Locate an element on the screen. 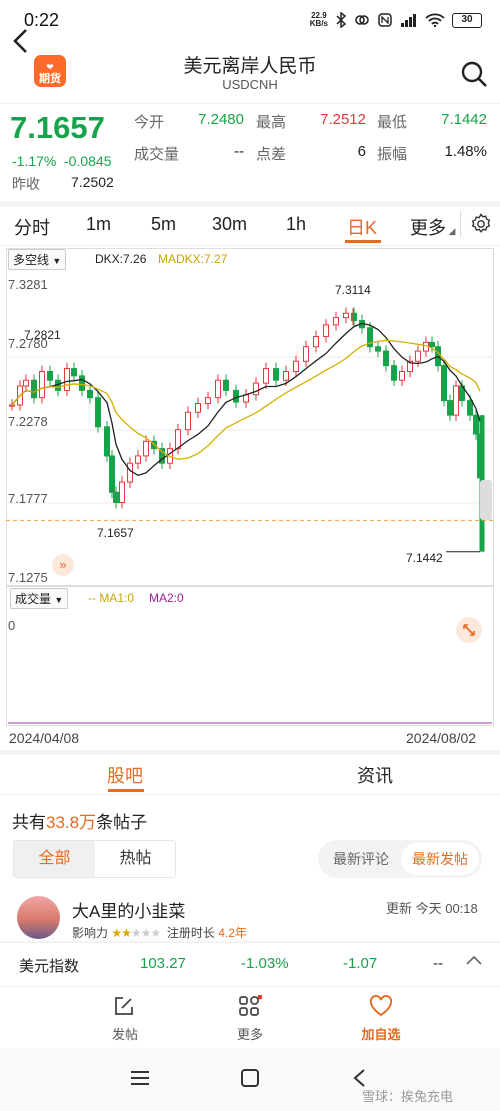 Image resolution: width=500 pixels, height=1111 pixels. stat-value-spread: 6 is located at coordinates (361, 151).